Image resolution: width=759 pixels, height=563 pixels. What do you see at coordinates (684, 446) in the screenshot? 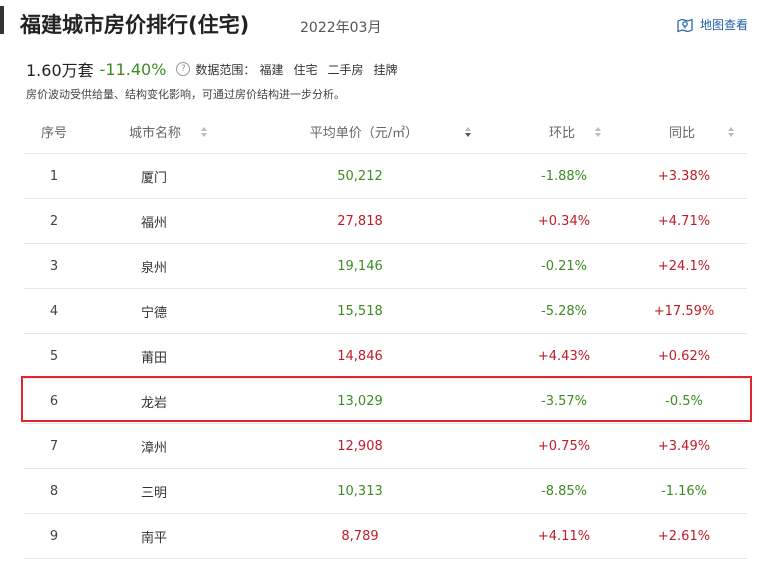
I see `row-yoy-change: +3.49%` at bounding box center [684, 446].